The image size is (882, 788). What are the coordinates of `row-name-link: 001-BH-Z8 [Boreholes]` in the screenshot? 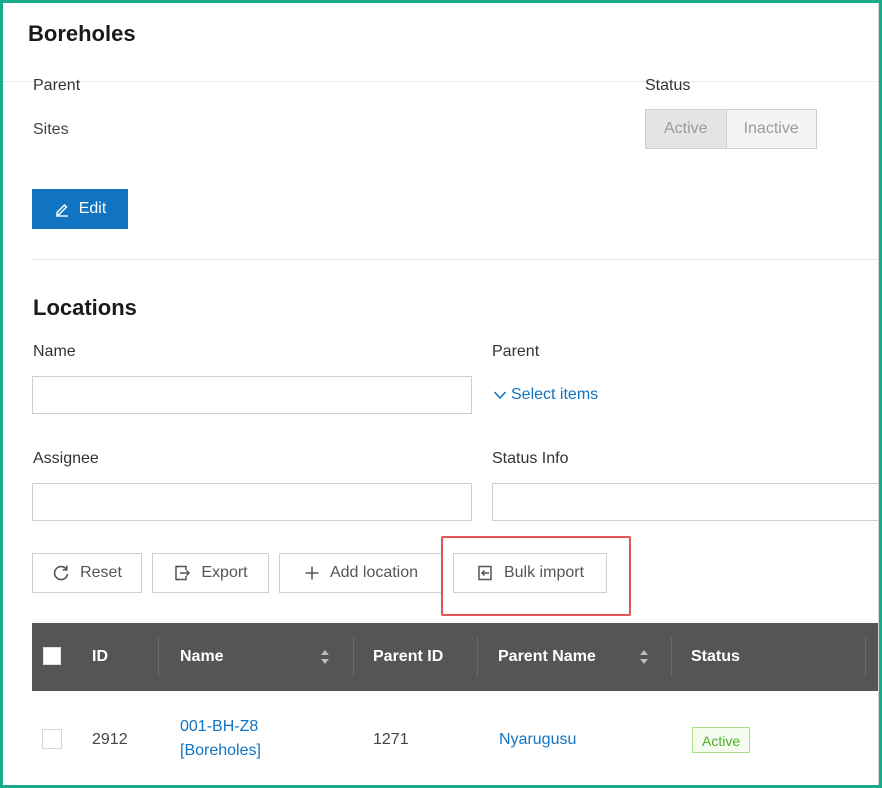 It's located at (220, 739).